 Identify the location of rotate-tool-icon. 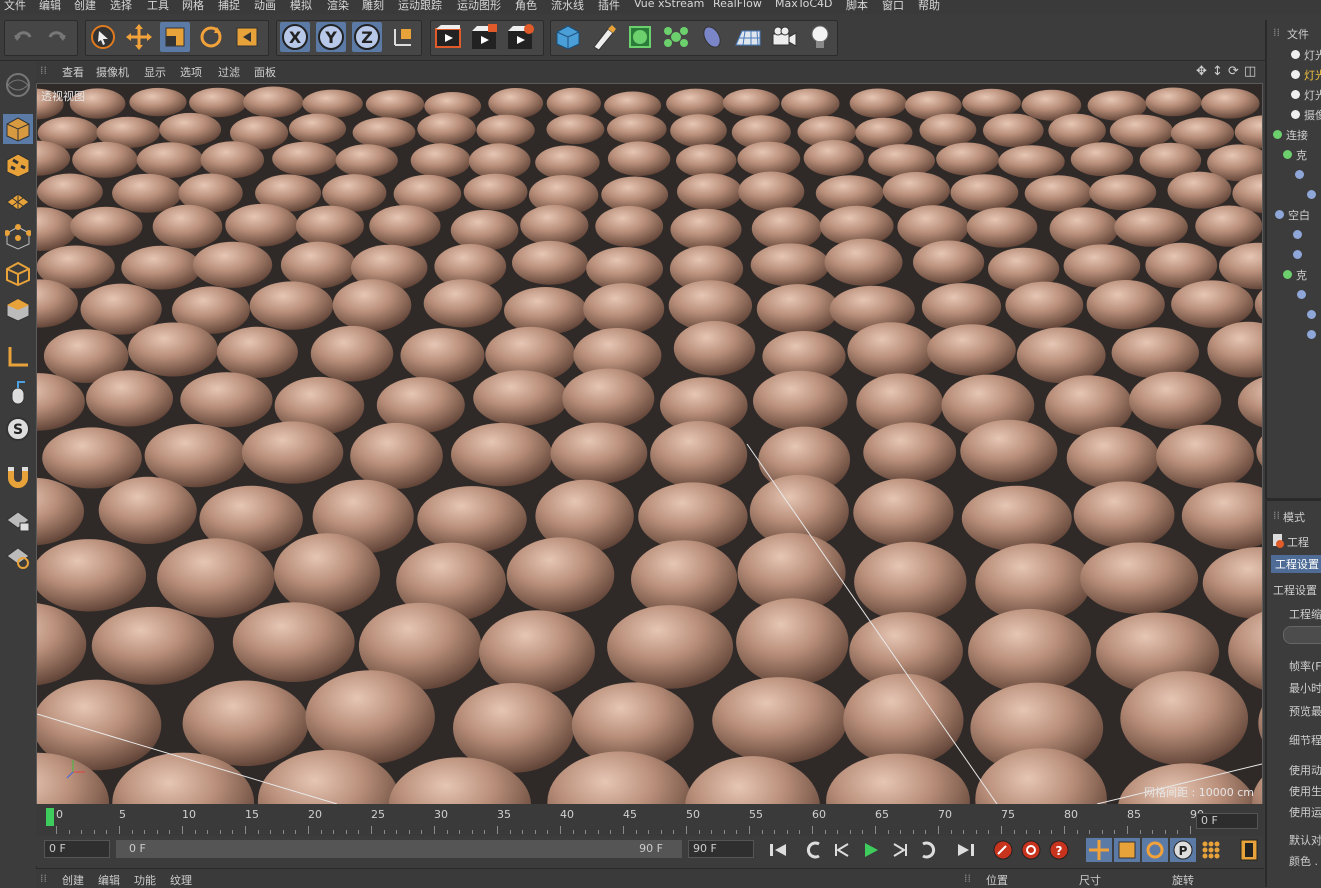
(211, 37).